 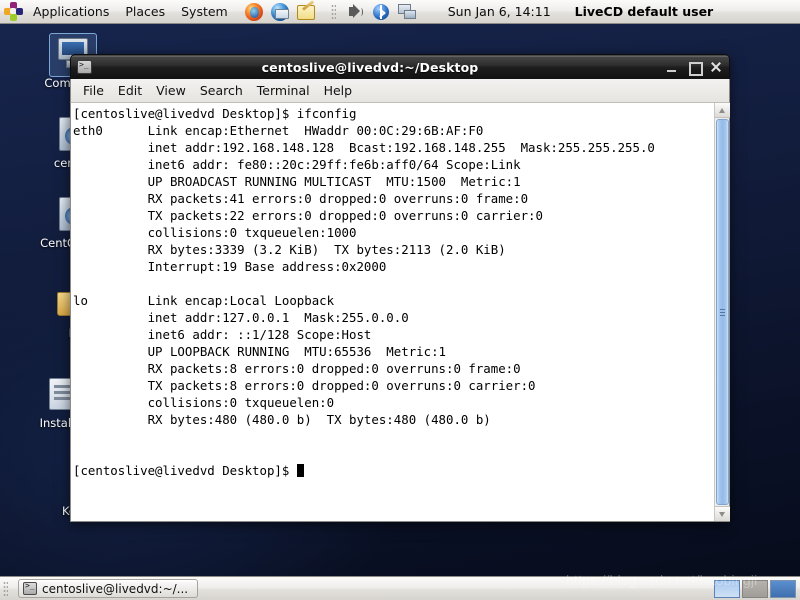 I want to click on menu-applications: Applications, so click(x=71, y=11).